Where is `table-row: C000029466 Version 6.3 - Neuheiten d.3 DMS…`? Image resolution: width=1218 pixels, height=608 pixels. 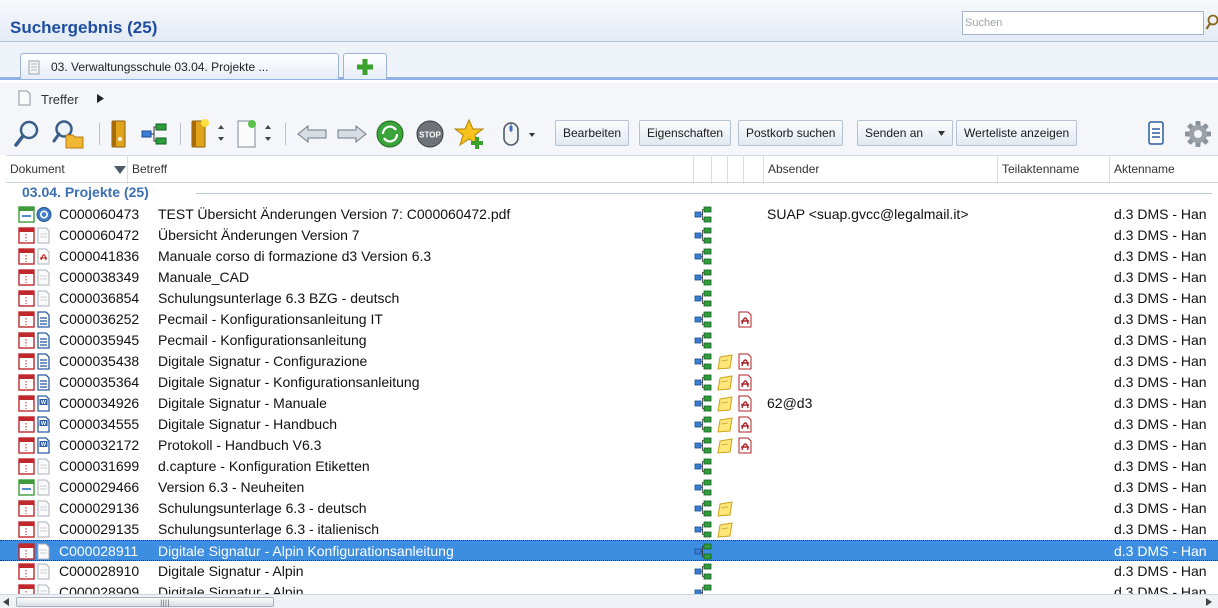
table-row: C000029466 Version 6.3 - Neuheiten d.3 DMS… is located at coordinates (609, 487).